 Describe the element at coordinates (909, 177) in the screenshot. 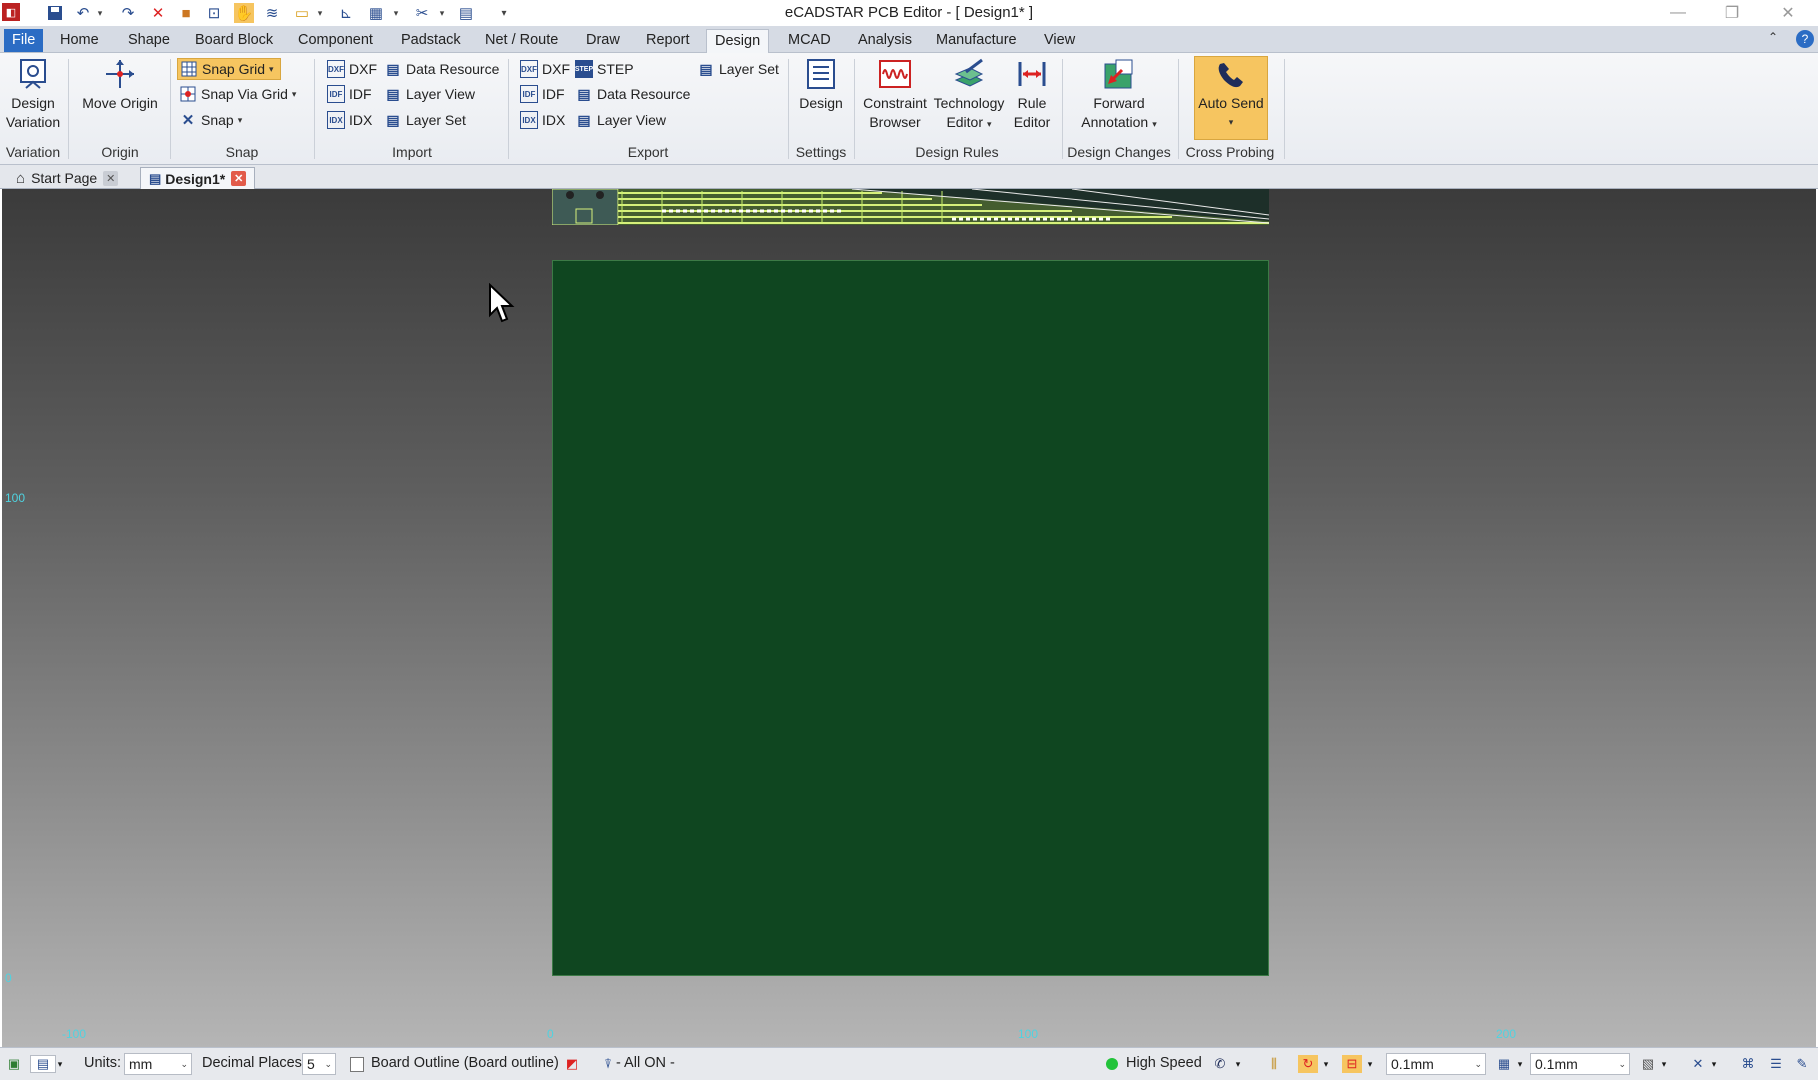

I see `document-tab-bar: ⌂ Start Page ✕ ▤ Design1* ✕` at that location.